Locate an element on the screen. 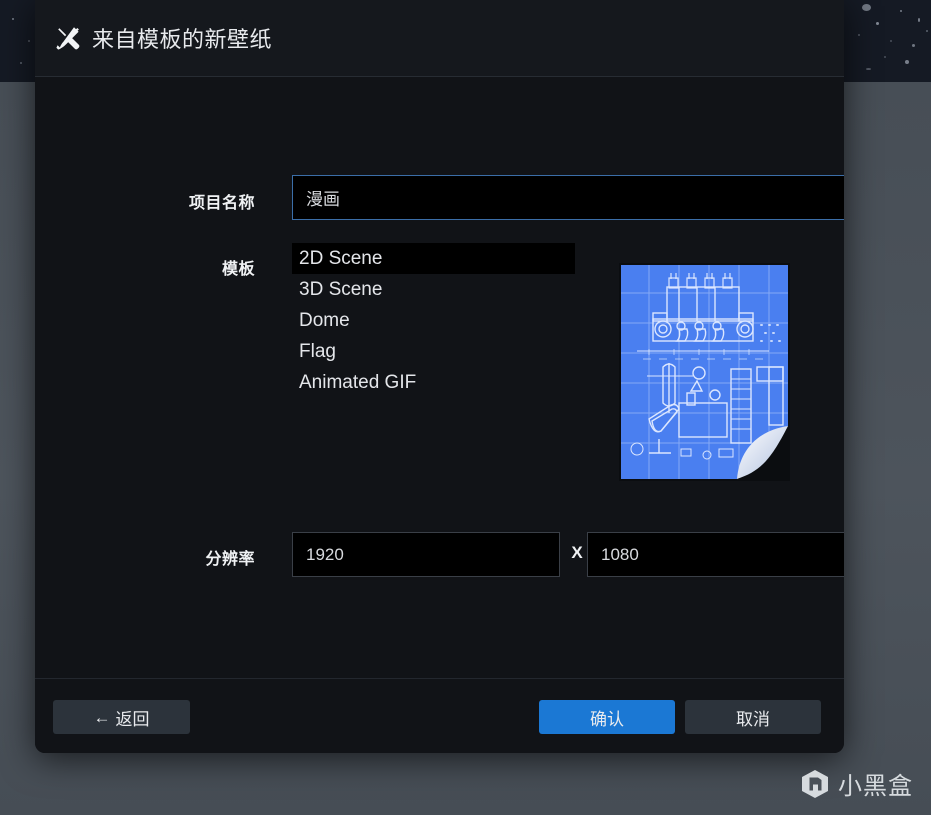  resolution-separator: X is located at coordinates (577, 552).